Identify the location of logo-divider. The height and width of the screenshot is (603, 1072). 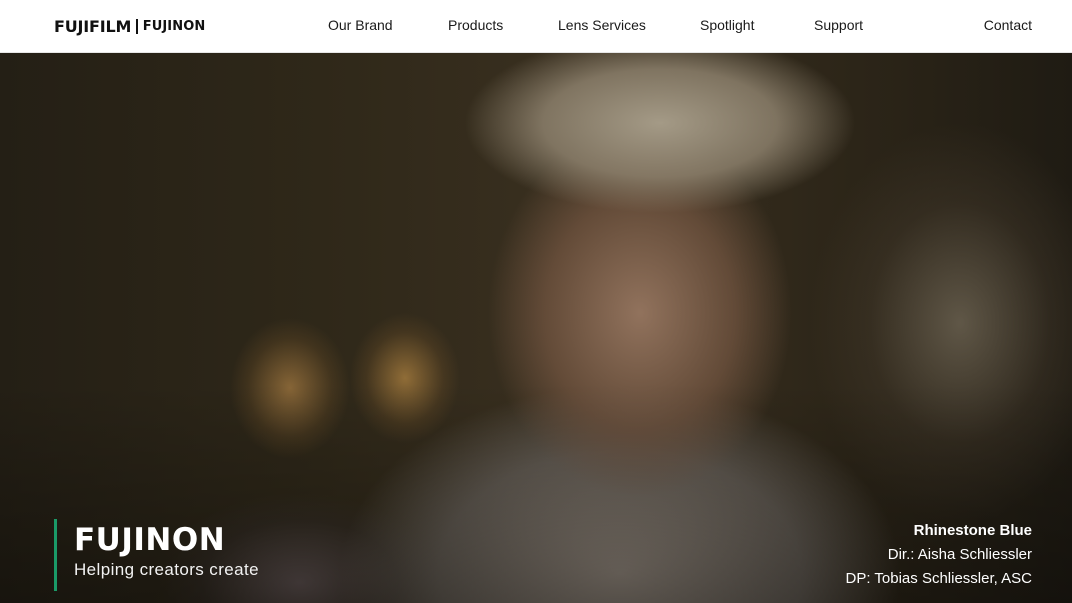
(137, 26).